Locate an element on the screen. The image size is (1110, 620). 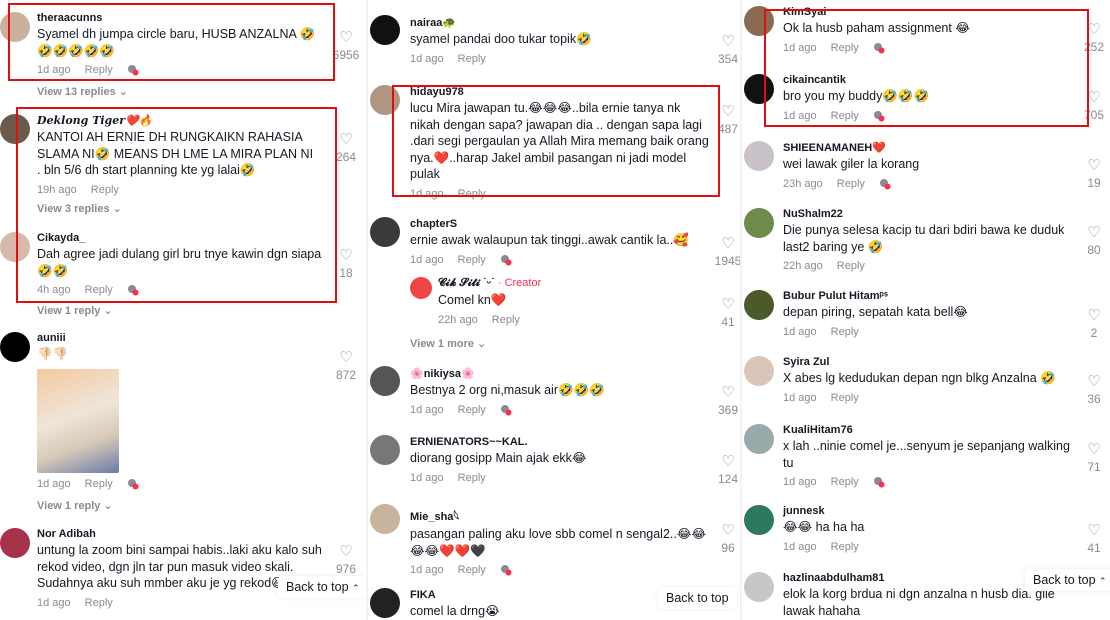
comment-username: Nor Adibah is located at coordinates (182, 534).